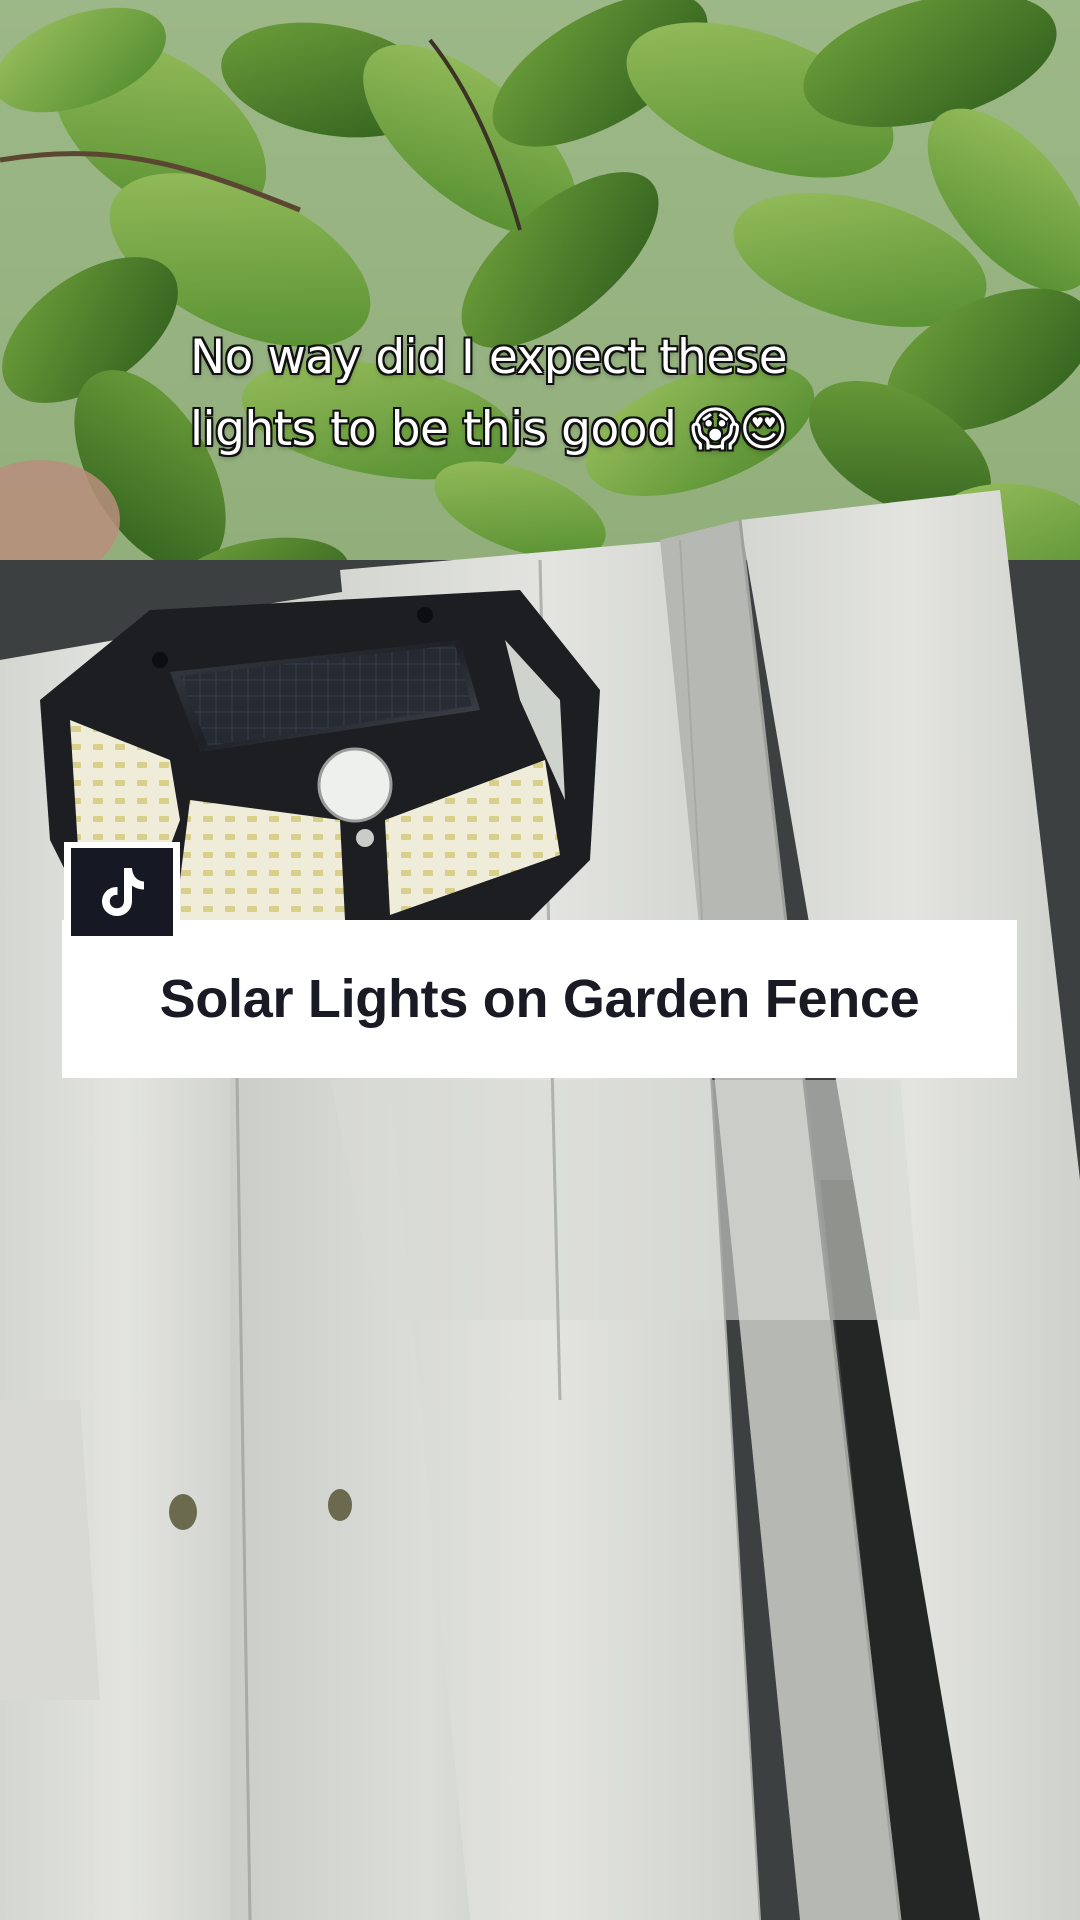 Image resolution: width=1080 pixels, height=1920 pixels. I want to click on title-text: Solar Lights on Garden Fence, so click(539, 999).